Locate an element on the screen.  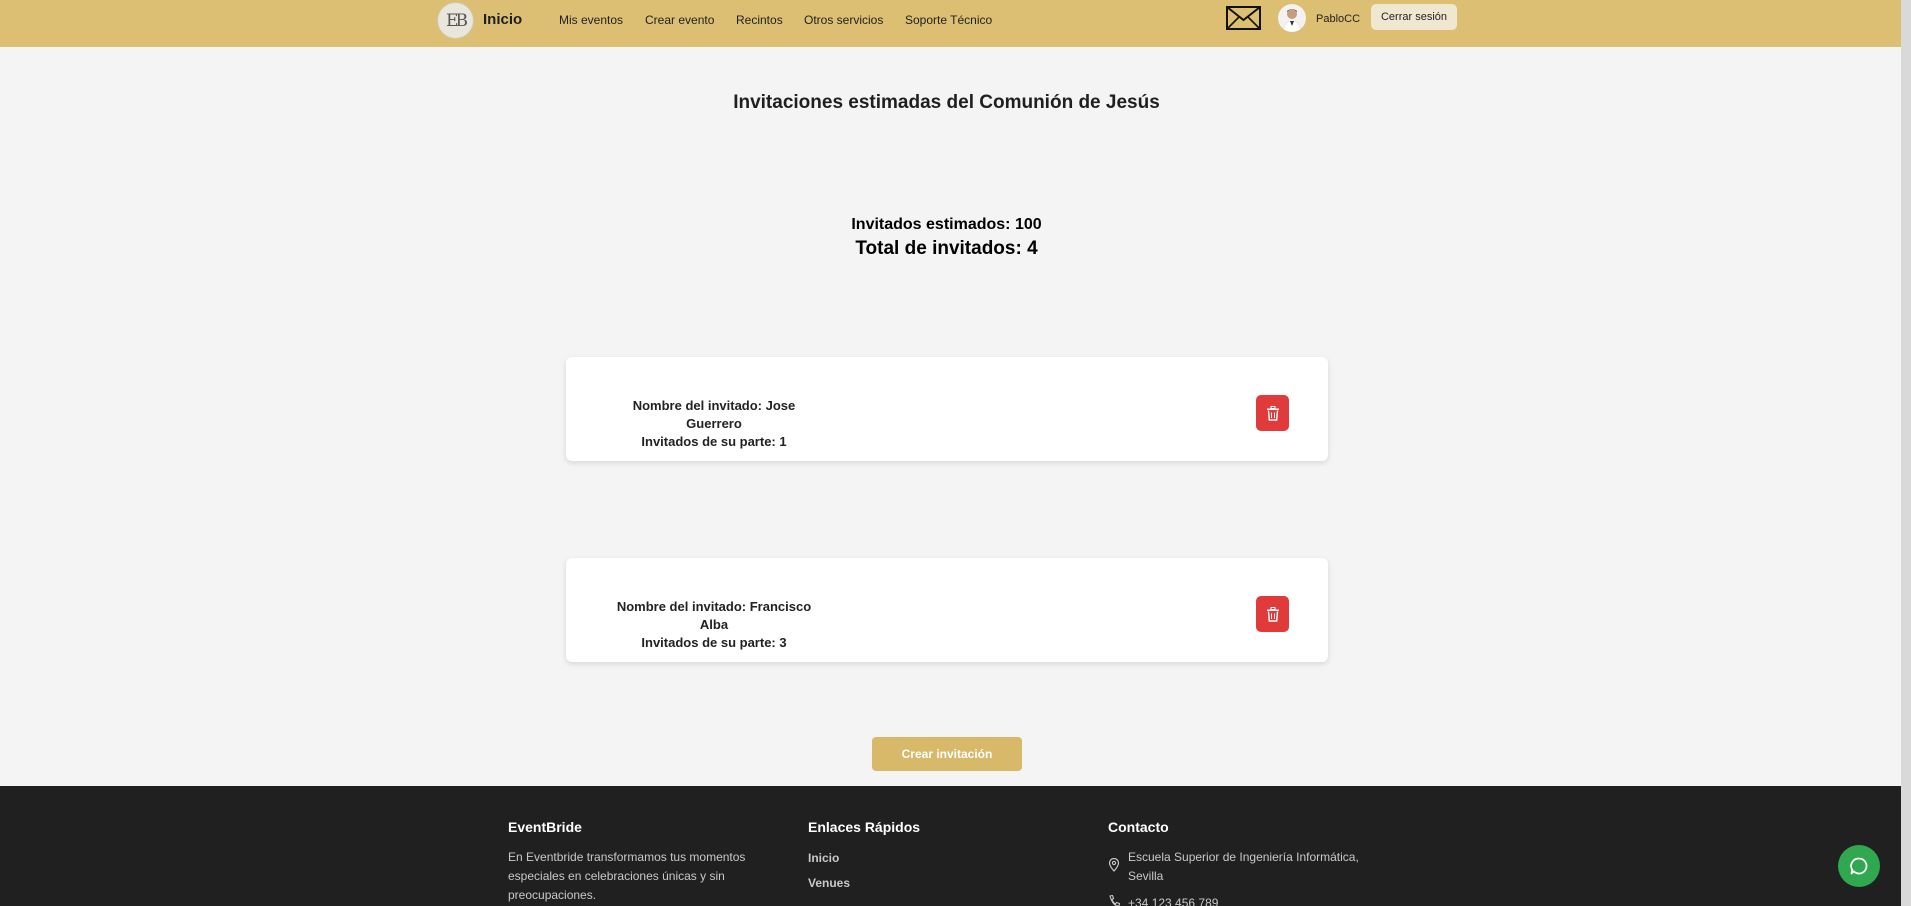
footer-contact-title: Contacto is located at coordinates (1138, 827).